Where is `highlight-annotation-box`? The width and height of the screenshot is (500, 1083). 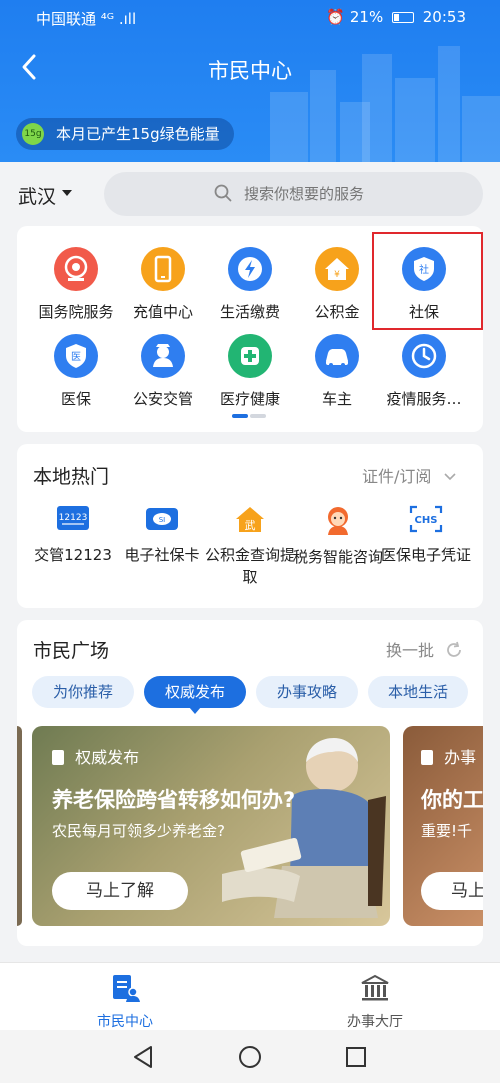
highlight-annotation-box is located at coordinates (427, 281).